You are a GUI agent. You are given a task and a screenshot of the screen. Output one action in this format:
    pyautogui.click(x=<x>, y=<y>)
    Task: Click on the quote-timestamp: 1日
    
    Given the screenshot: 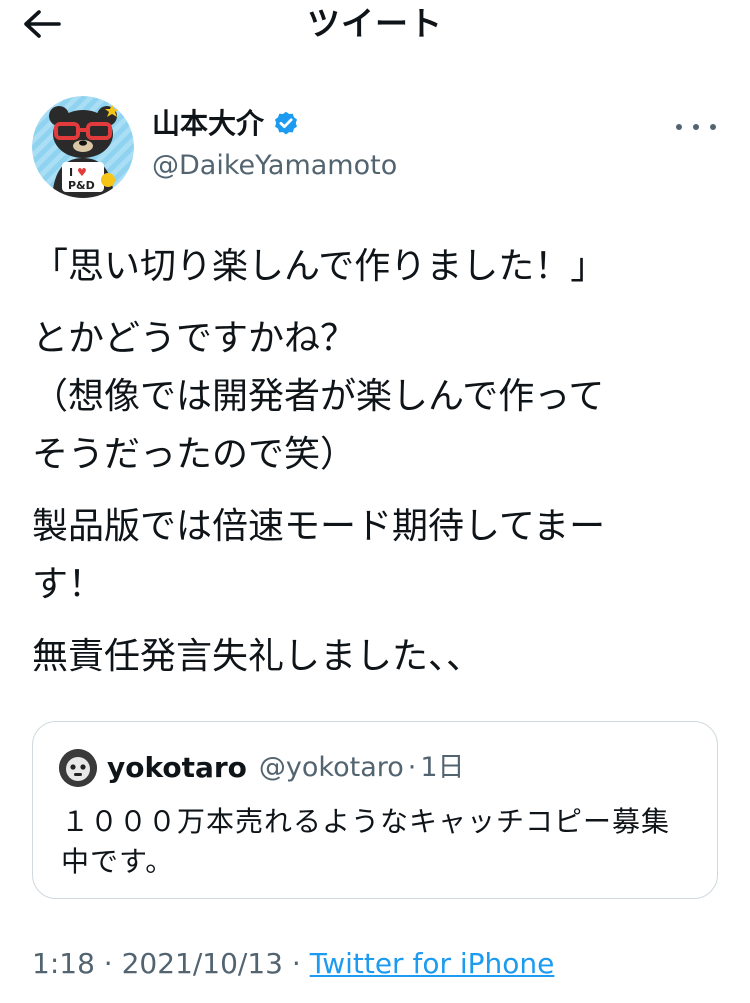 What is the action you would take?
    pyautogui.click(x=442, y=767)
    